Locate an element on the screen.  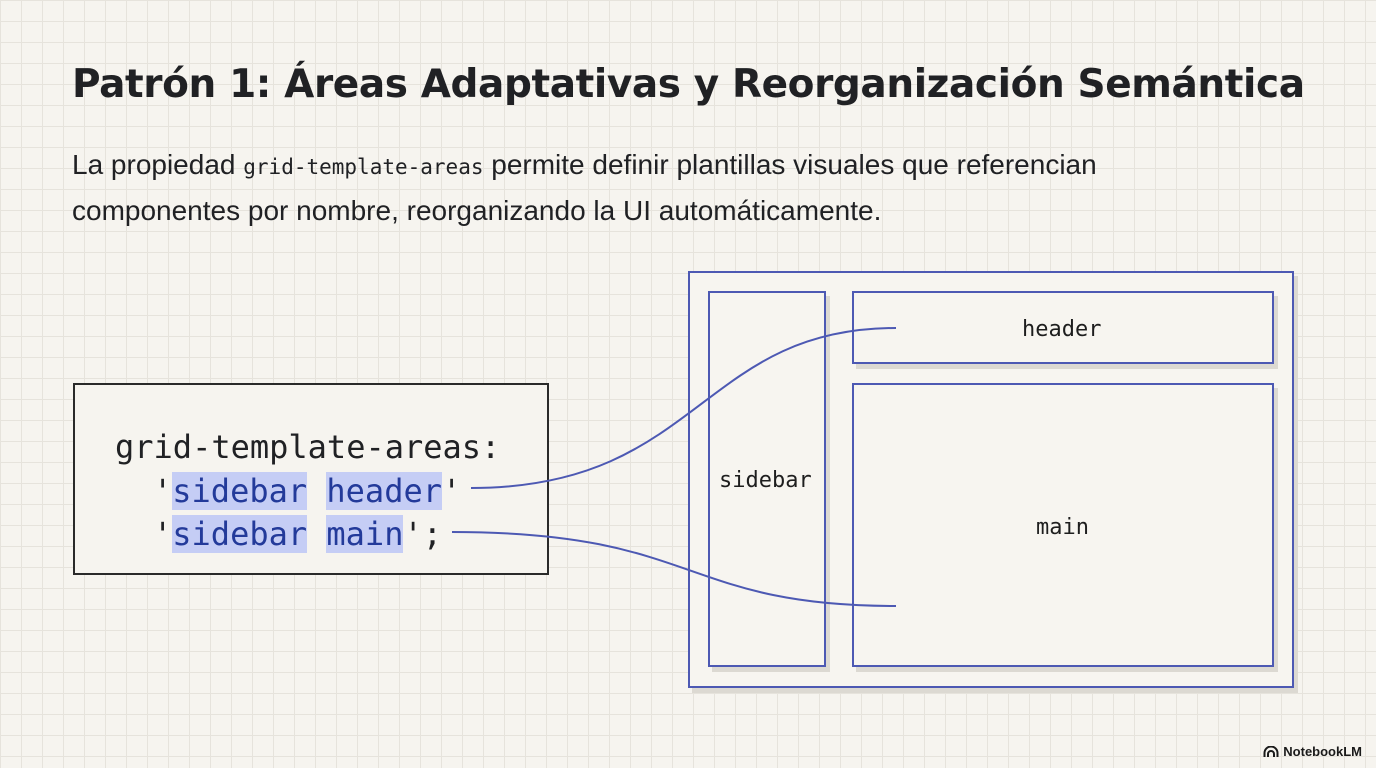
header-area: header is located at coordinates (1063, 327).